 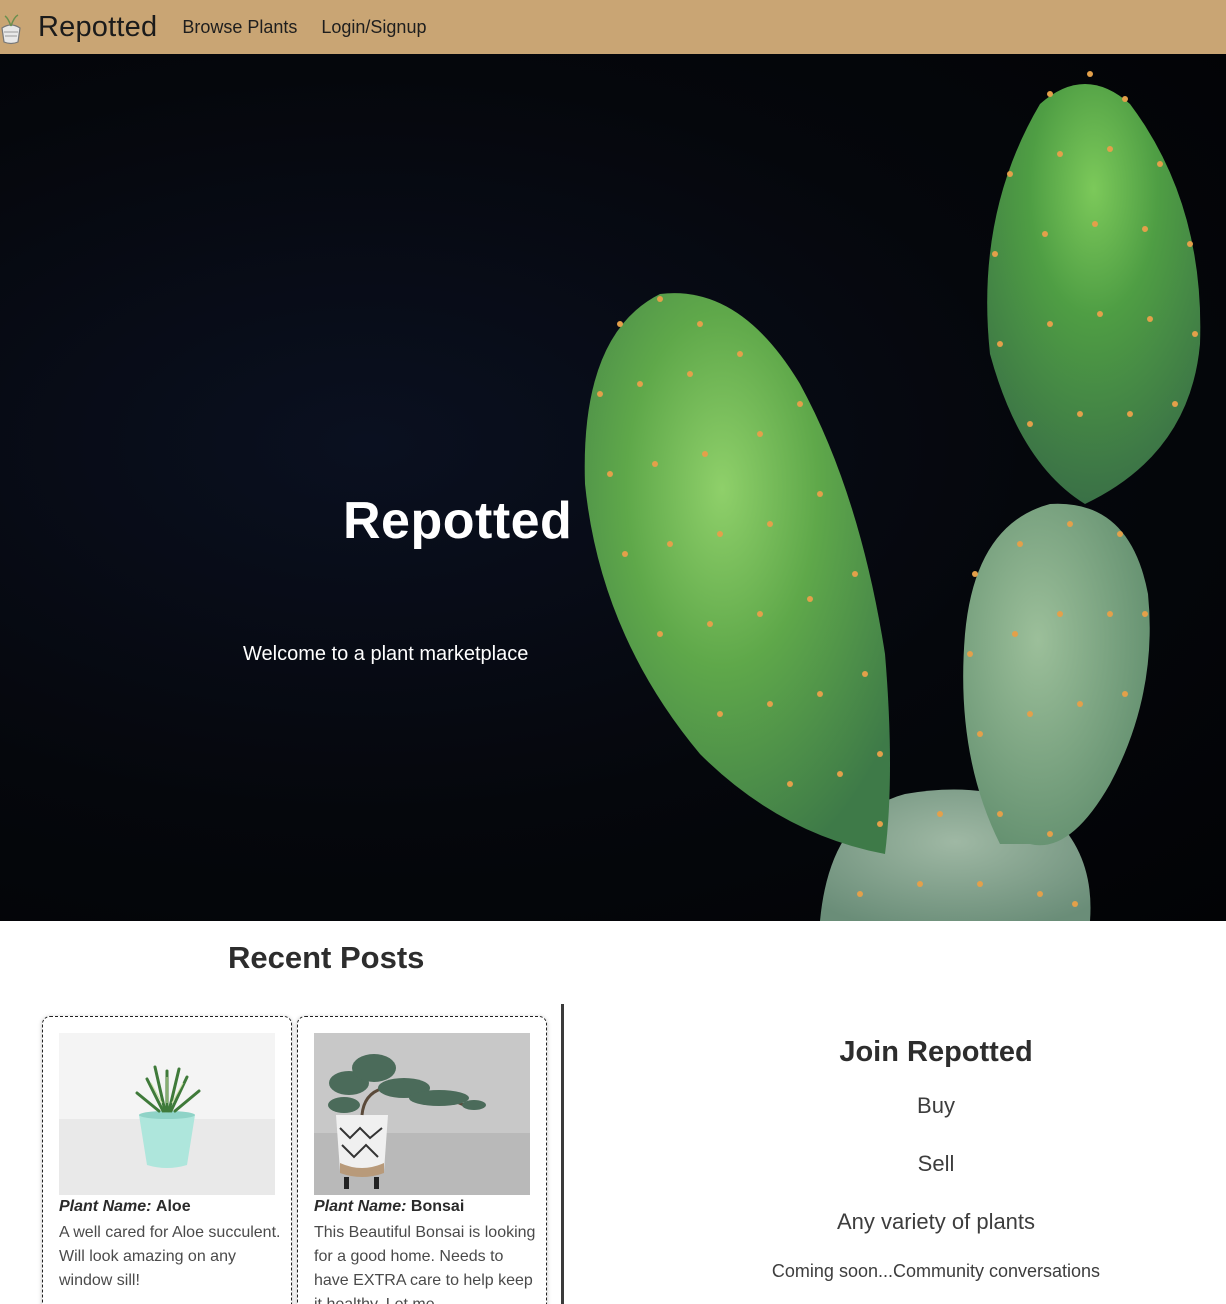 What do you see at coordinates (98, 26) in the screenshot?
I see `brand-name: Repotted` at bounding box center [98, 26].